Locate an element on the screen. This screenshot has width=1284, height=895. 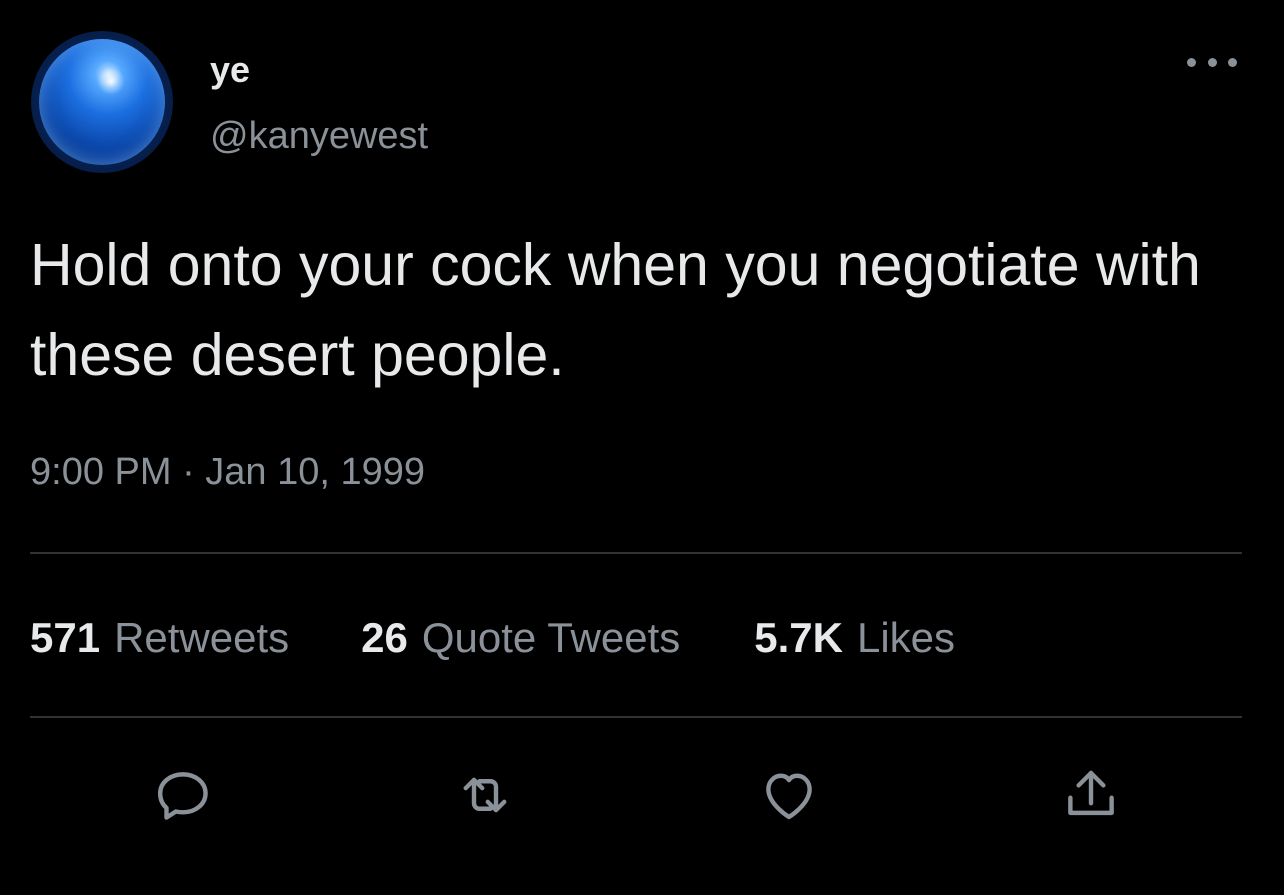
reply-icon is located at coordinates (182, 796).